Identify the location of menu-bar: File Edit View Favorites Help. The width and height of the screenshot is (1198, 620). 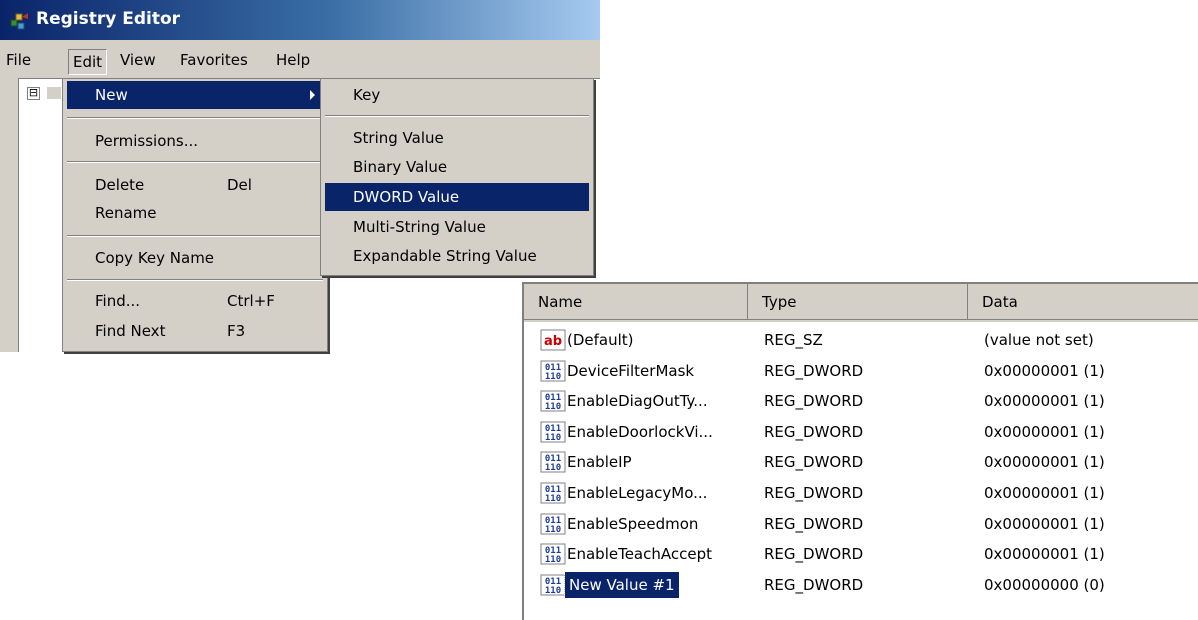
(300, 59).